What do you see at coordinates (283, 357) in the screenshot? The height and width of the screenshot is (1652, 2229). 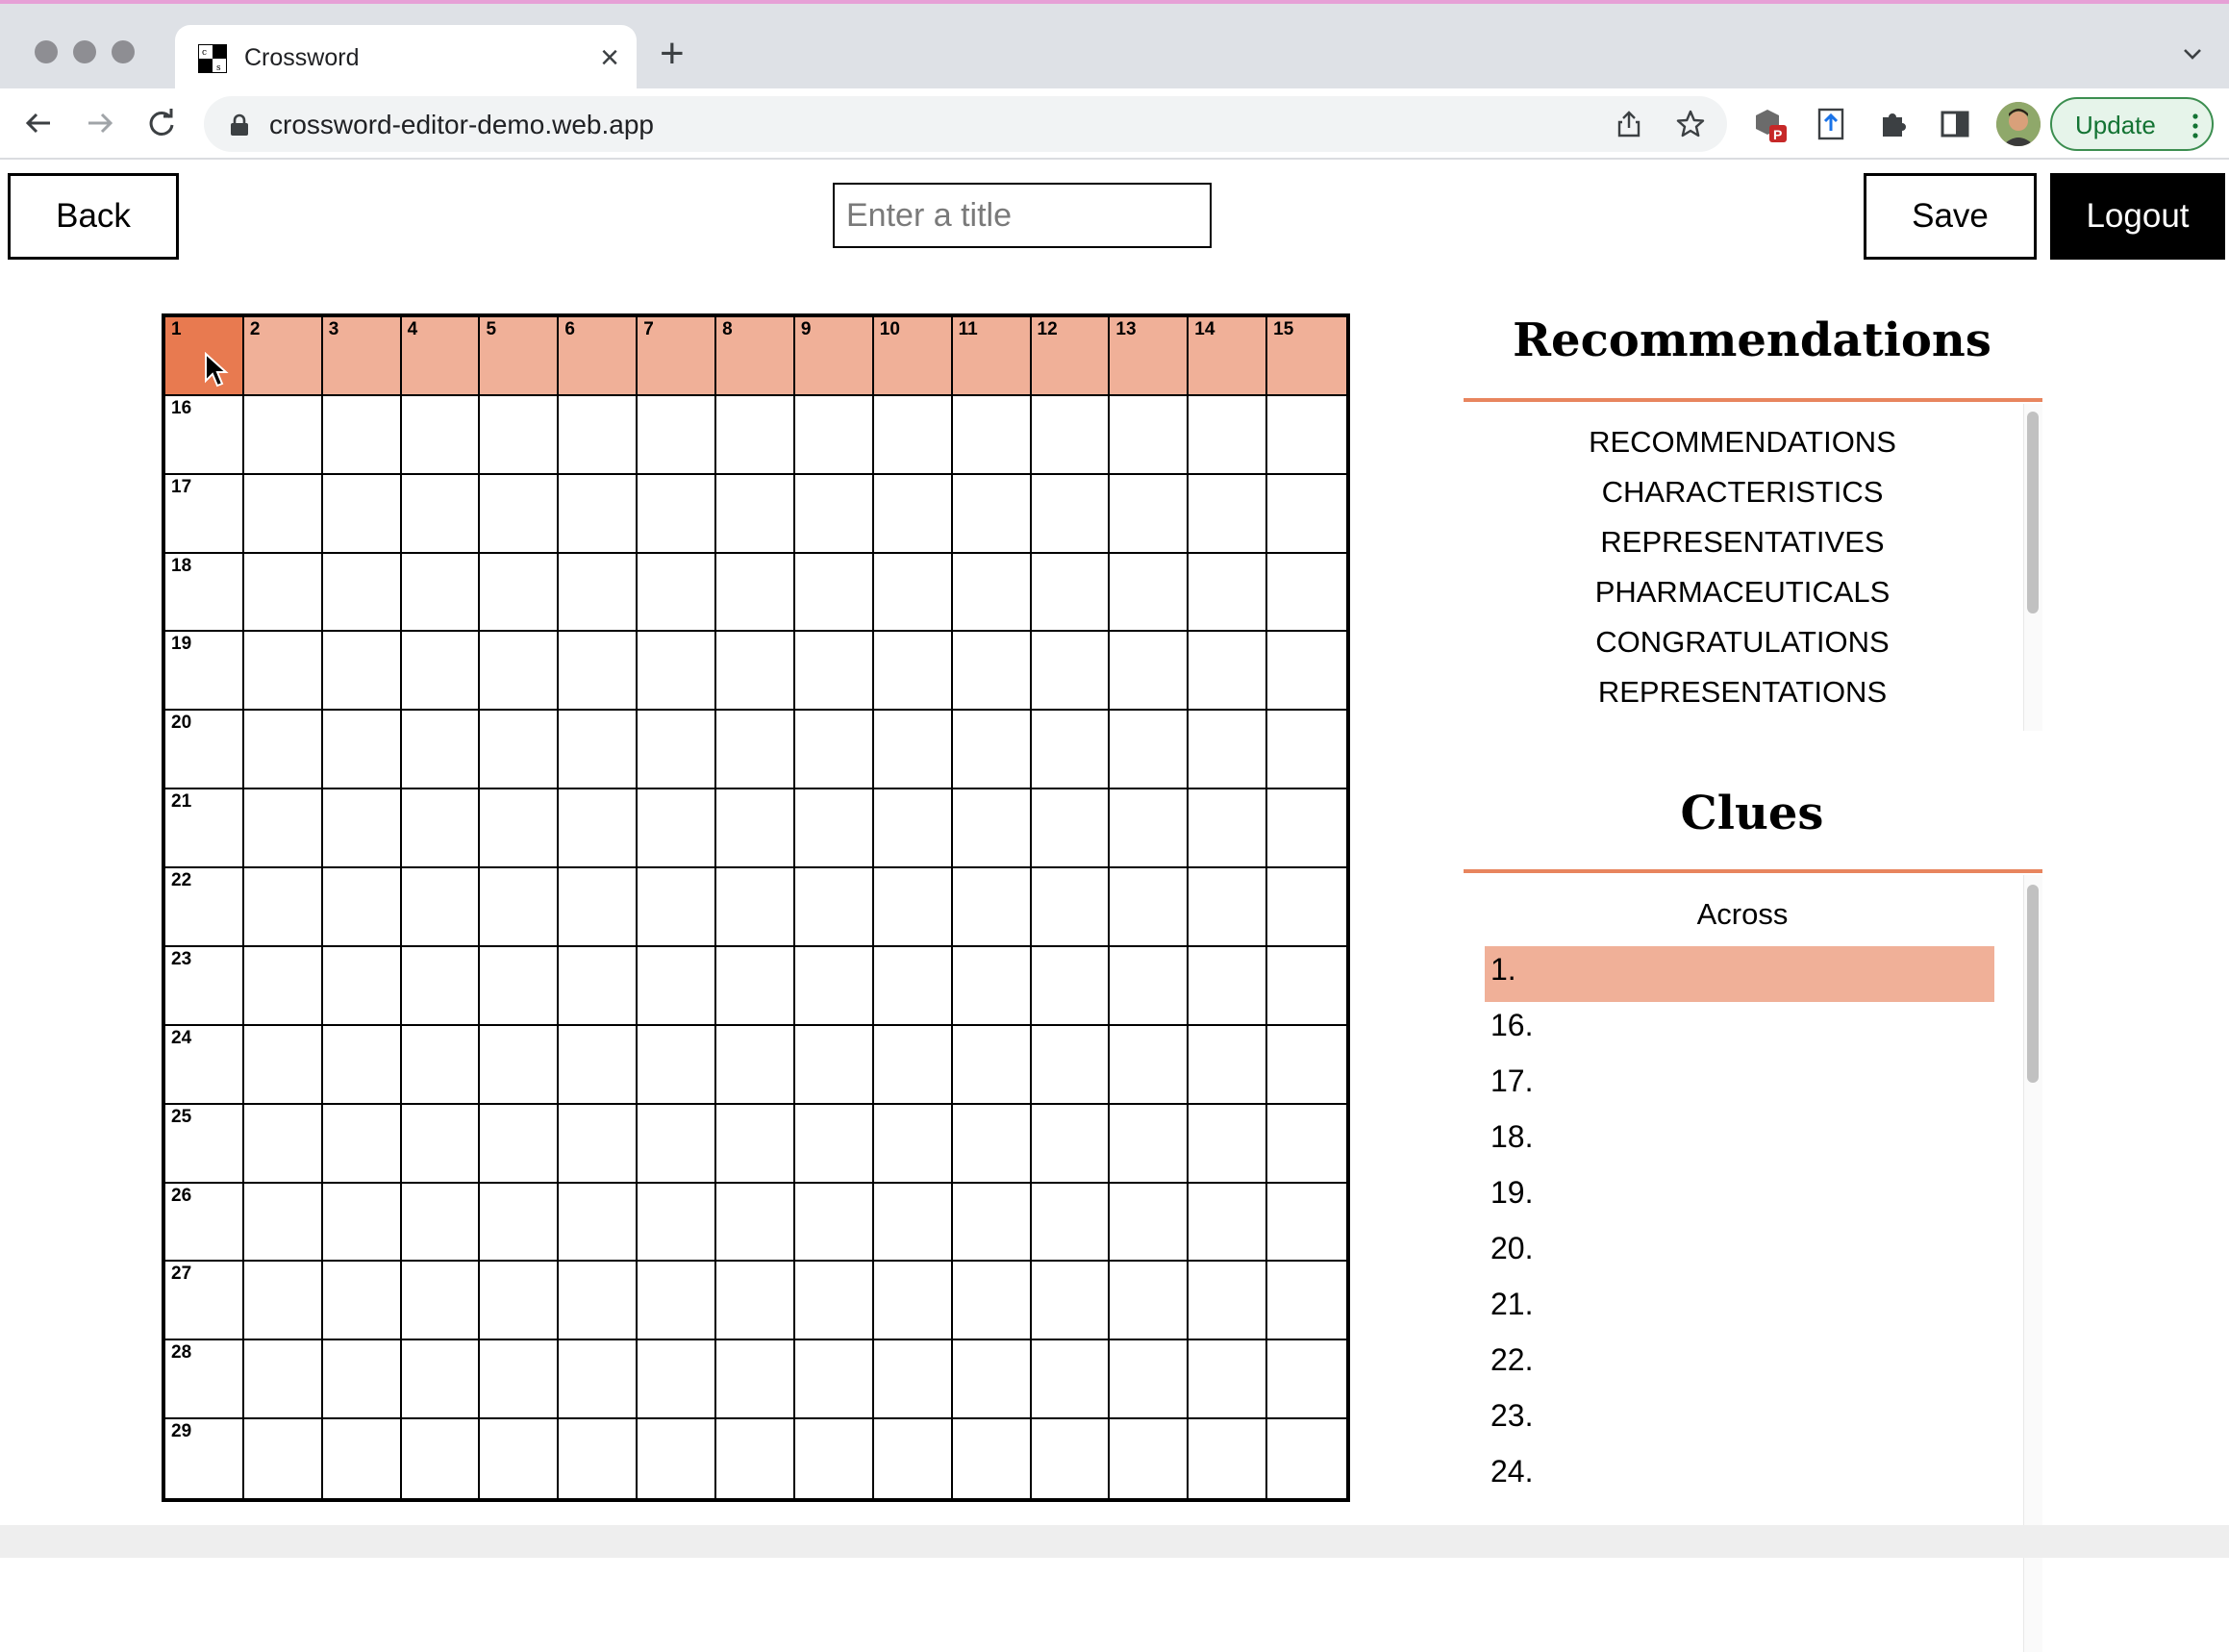 I see `grid-cell: 2` at bounding box center [283, 357].